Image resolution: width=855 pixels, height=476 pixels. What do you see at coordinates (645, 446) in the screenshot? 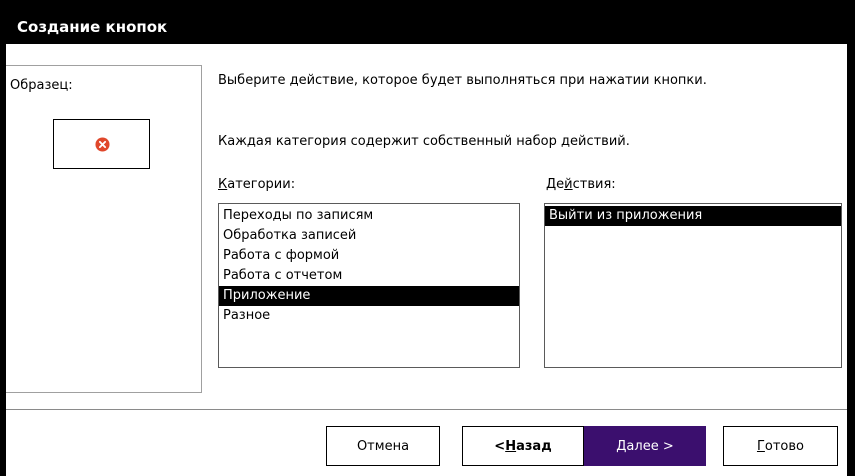
I see `next-button: Далее >` at bounding box center [645, 446].